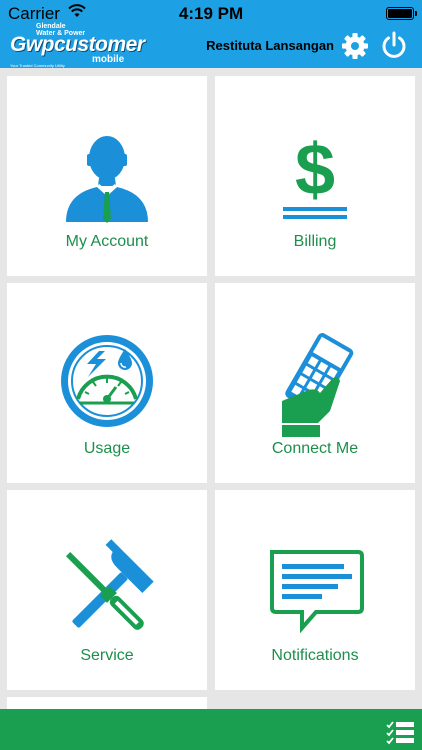 Image resolution: width=422 pixels, height=750 pixels. What do you see at coordinates (355, 46) in the screenshot?
I see `gear-icon` at bounding box center [355, 46].